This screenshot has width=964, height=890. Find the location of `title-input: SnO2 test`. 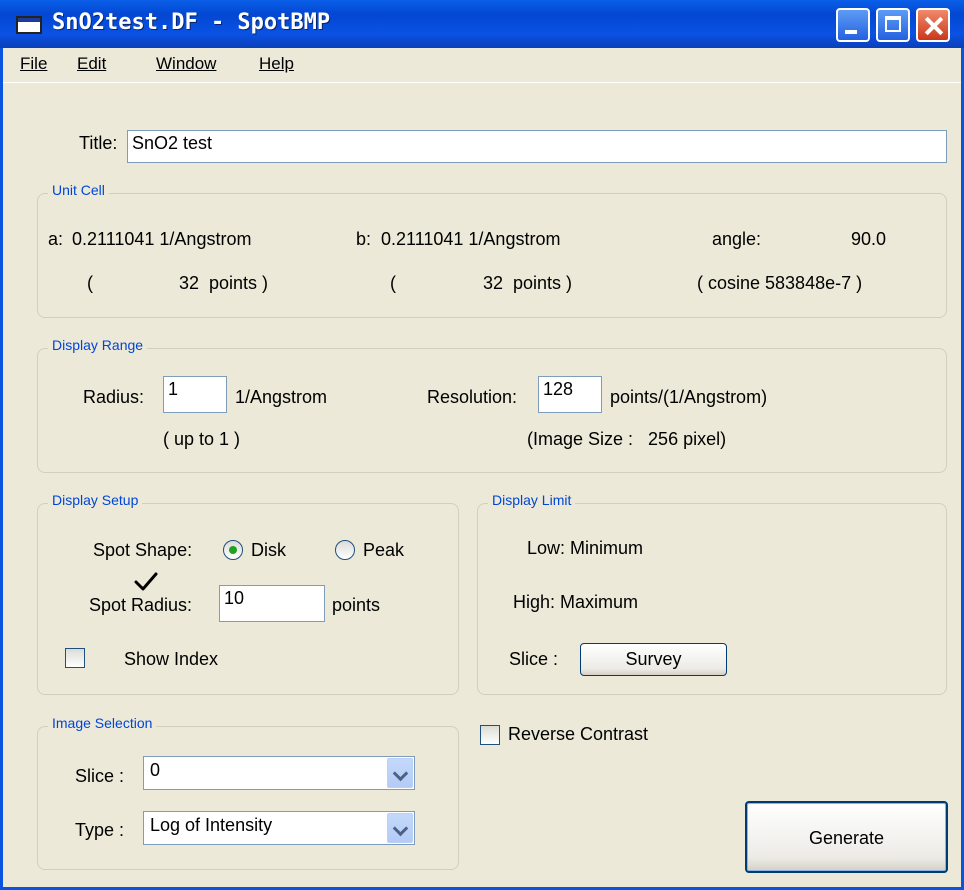

title-input: SnO2 test is located at coordinates (537, 146).